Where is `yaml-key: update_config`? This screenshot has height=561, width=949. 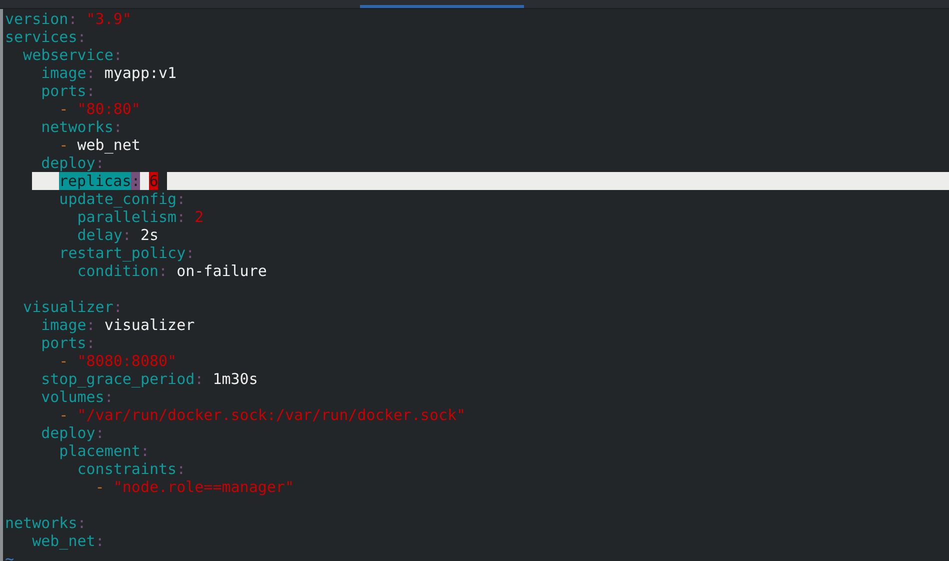
yaml-key: update_config is located at coordinates (91, 199).